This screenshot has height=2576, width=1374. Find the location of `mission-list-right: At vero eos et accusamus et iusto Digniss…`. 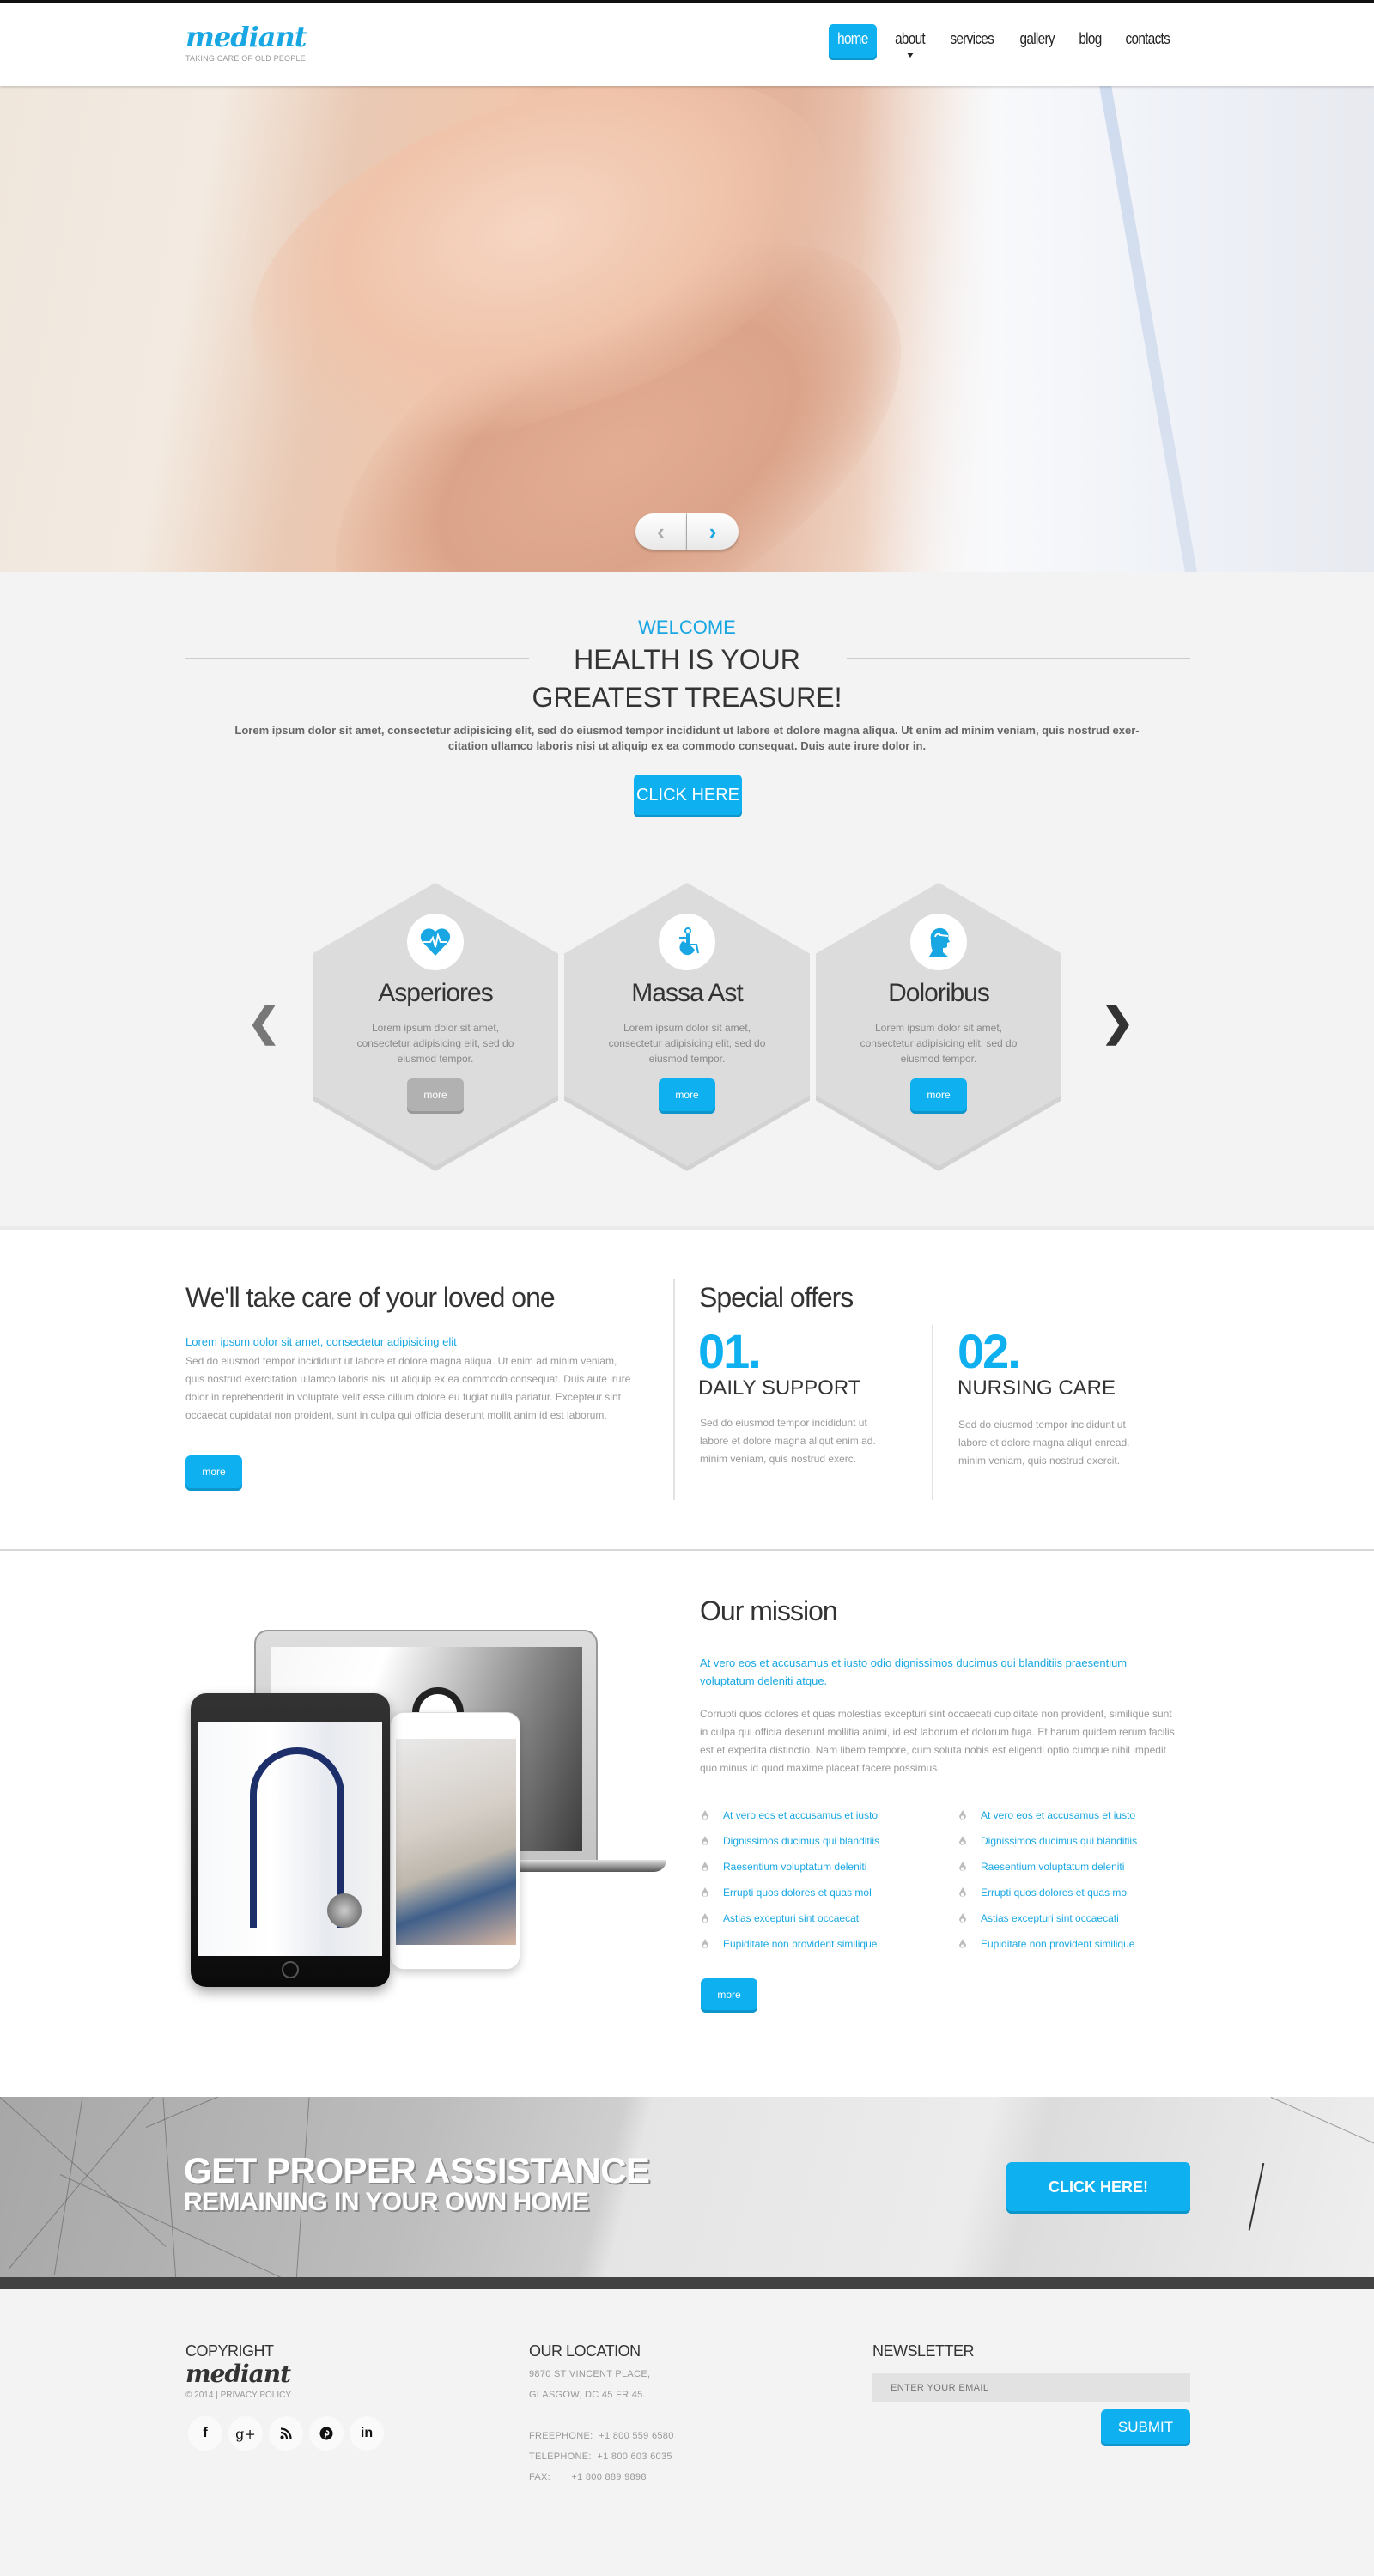

mission-list-right: At vero eos et accusamus et iusto Digniss… is located at coordinates (1074, 1886).